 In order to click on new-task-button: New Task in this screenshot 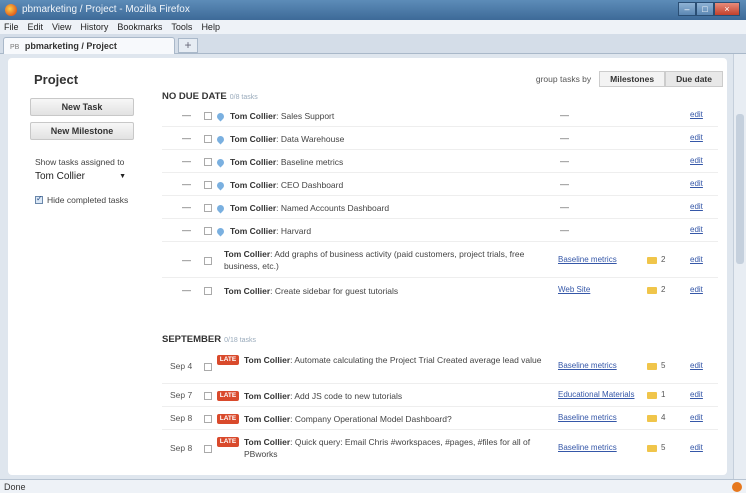, I will do `click(82, 107)`.